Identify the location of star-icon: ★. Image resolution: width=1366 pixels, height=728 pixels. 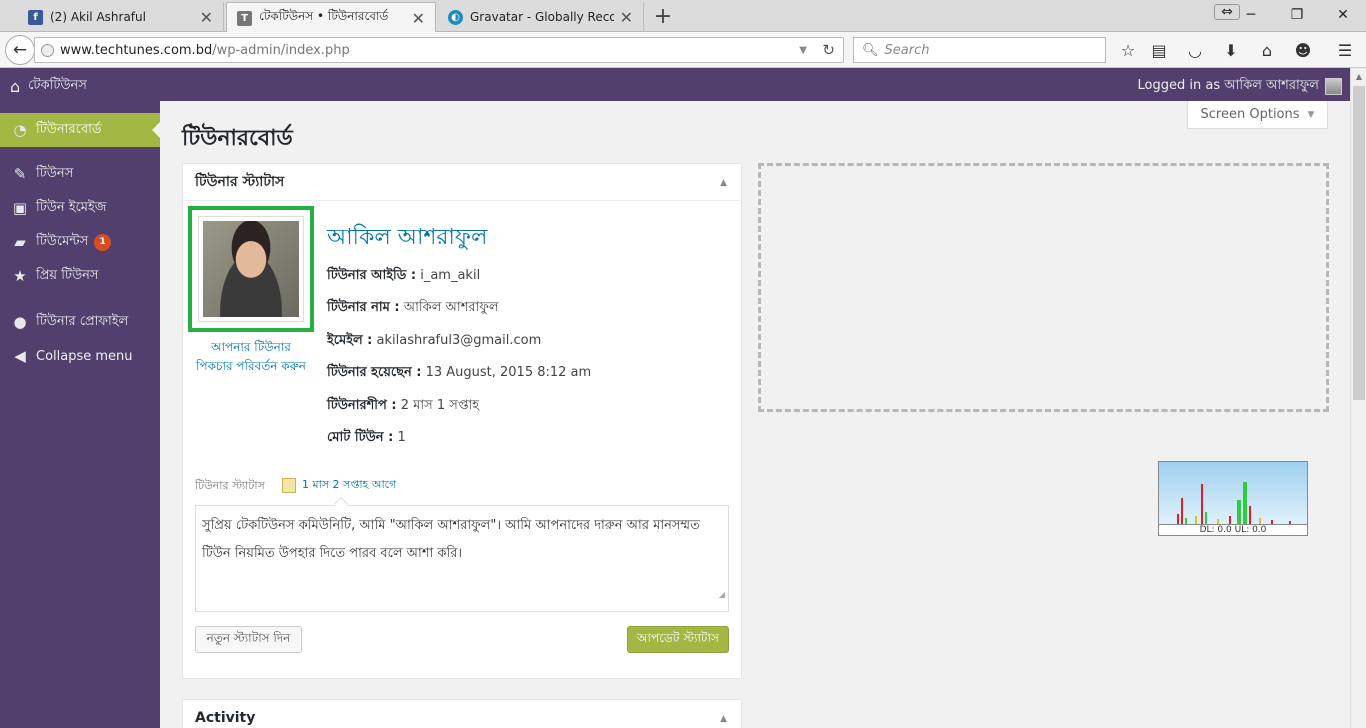
(20, 276).